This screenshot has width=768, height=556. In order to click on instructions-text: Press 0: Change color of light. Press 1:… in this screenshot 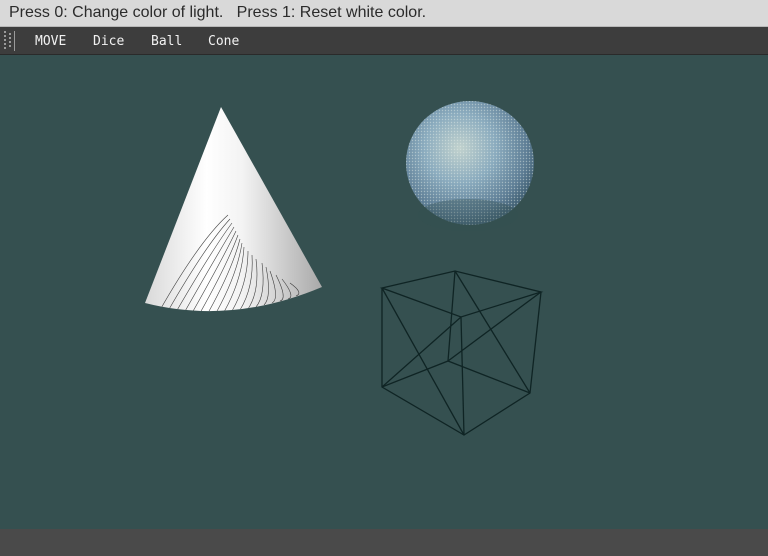, I will do `click(218, 12)`.